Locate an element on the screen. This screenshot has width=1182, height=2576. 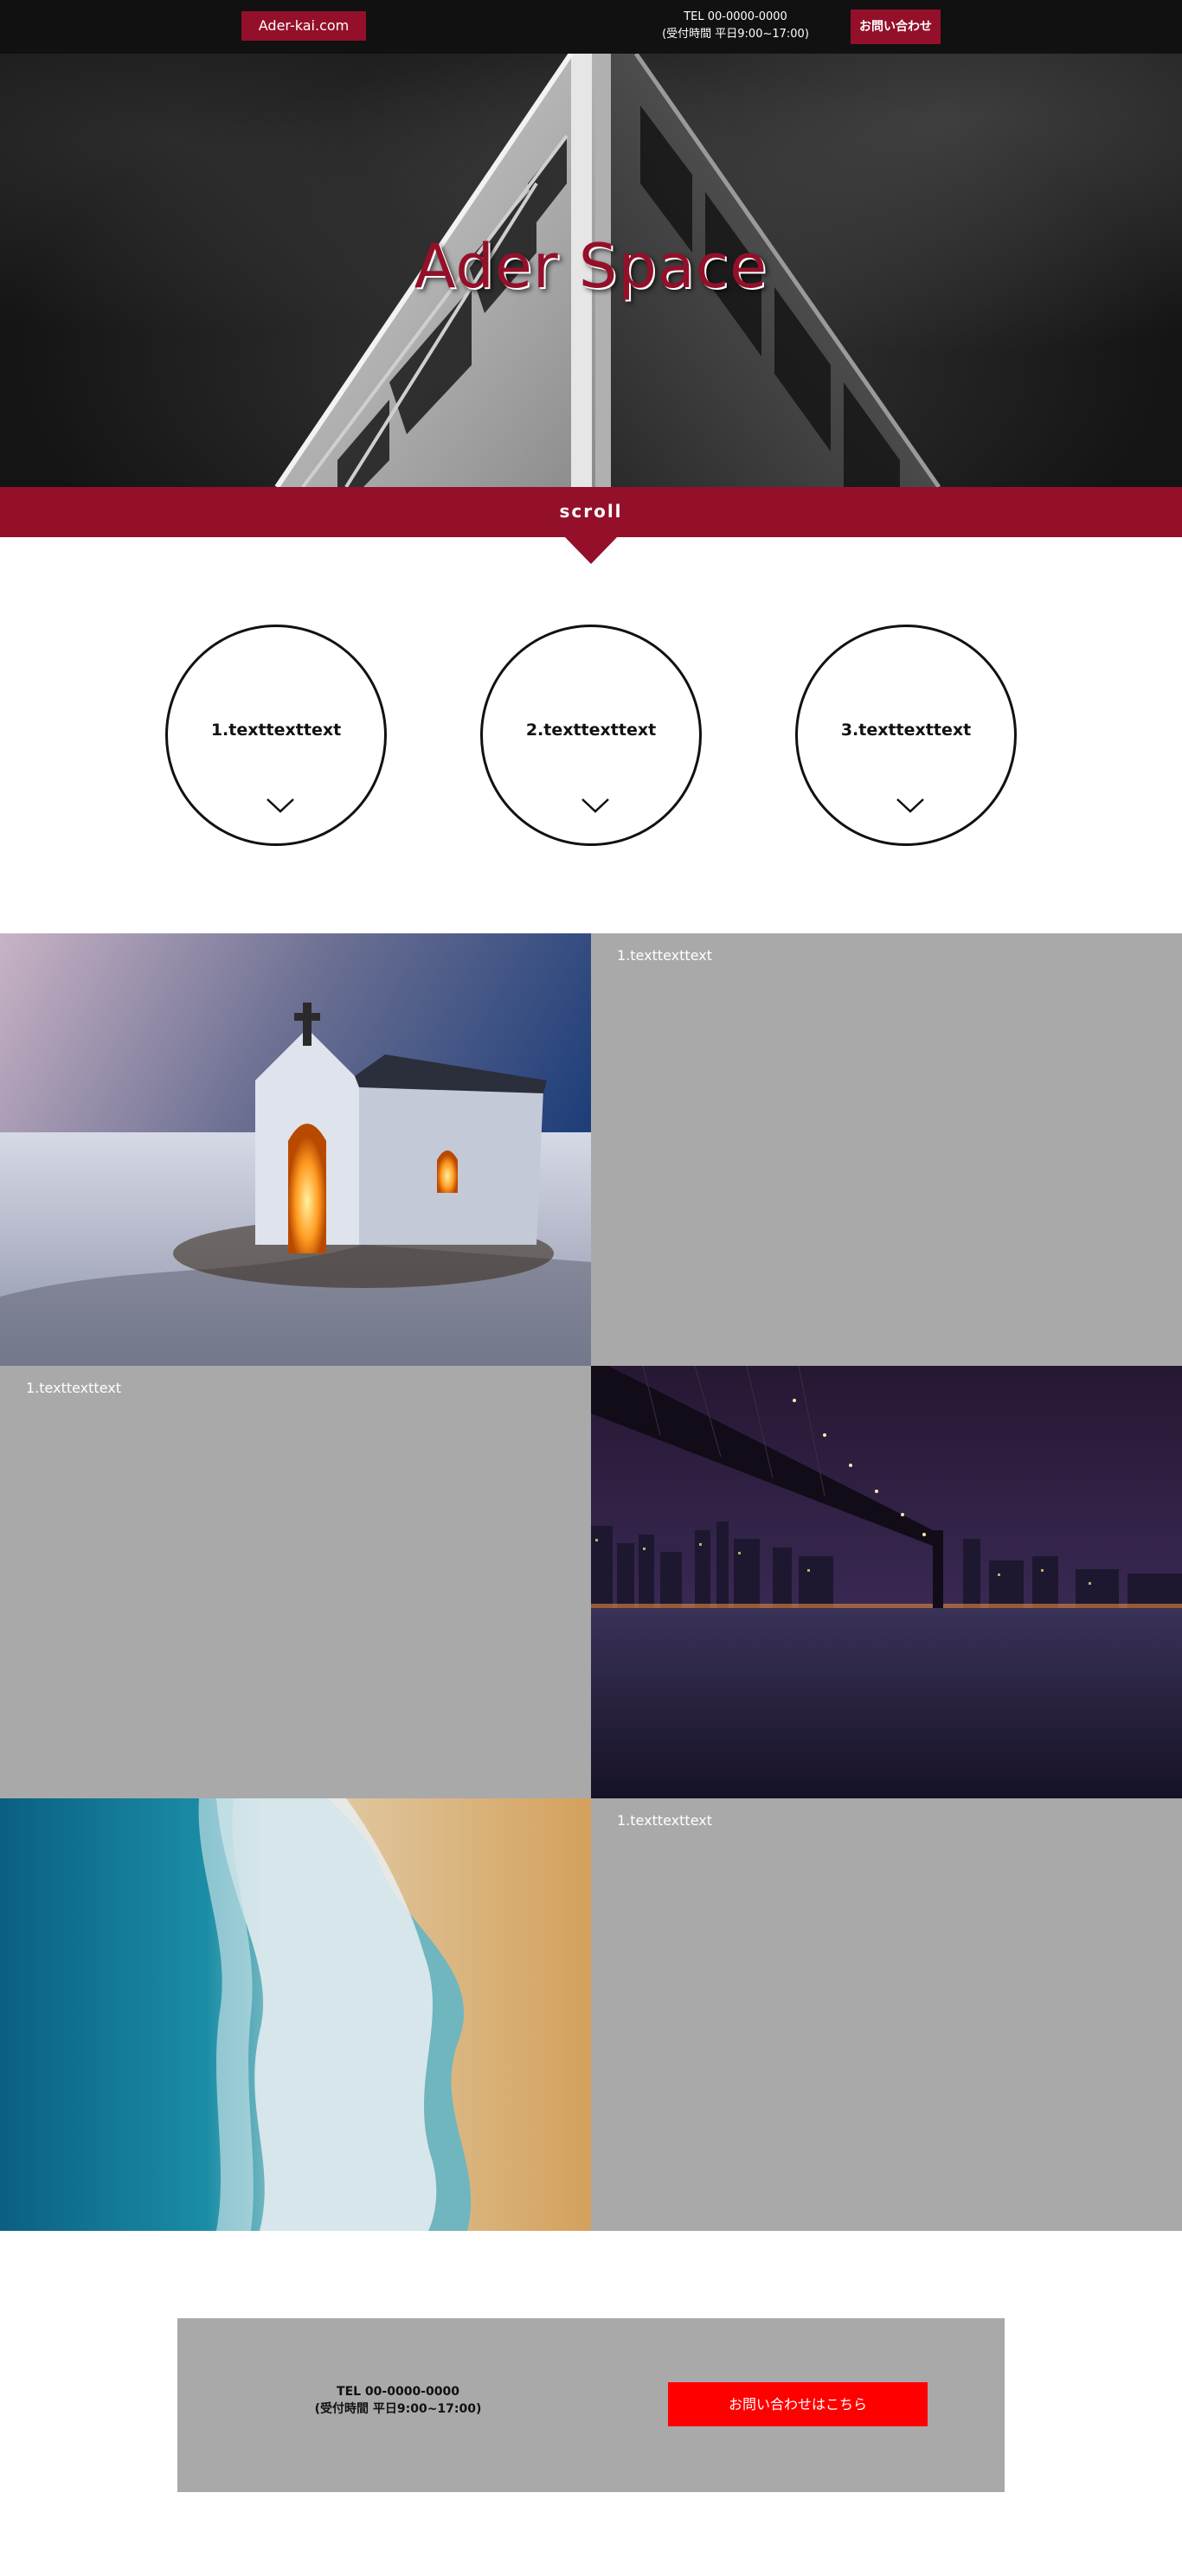
scroll-band: scroll is located at coordinates (591, 512).